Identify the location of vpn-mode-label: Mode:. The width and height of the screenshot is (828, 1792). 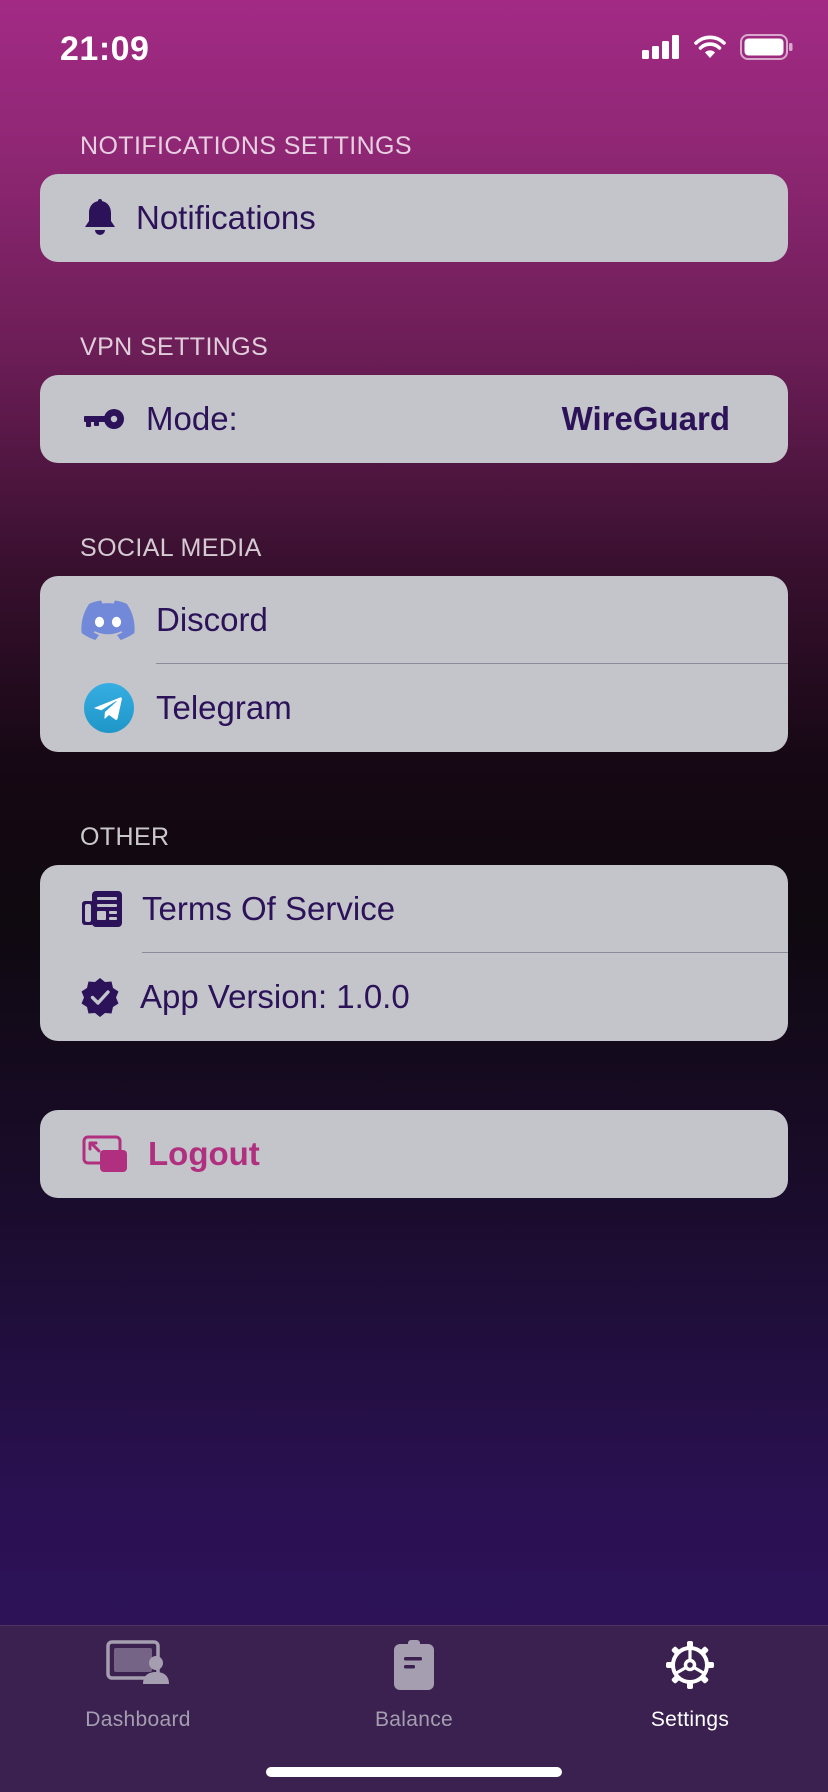
(192, 418).